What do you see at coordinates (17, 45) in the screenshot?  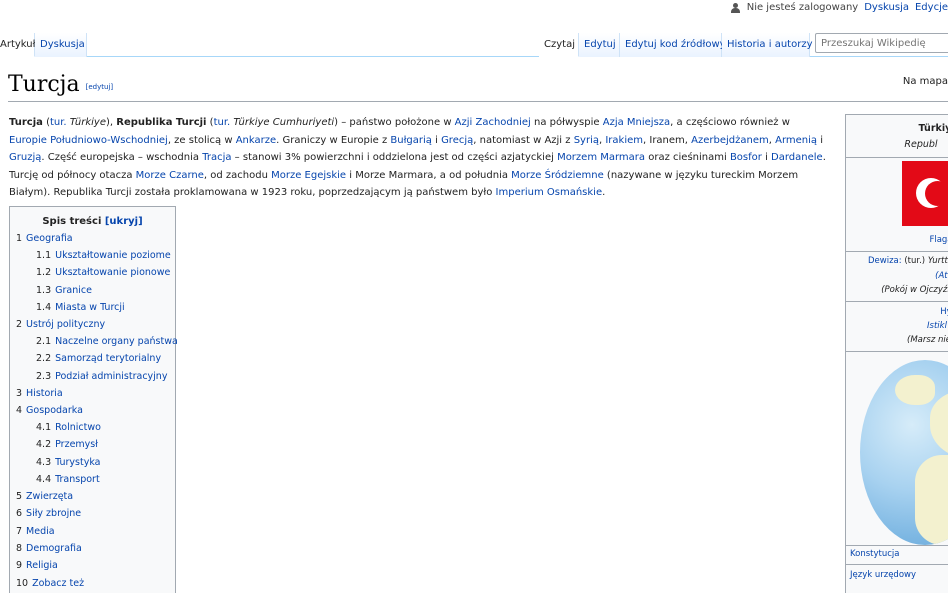 I see `tab-article: Artykuł` at bounding box center [17, 45].